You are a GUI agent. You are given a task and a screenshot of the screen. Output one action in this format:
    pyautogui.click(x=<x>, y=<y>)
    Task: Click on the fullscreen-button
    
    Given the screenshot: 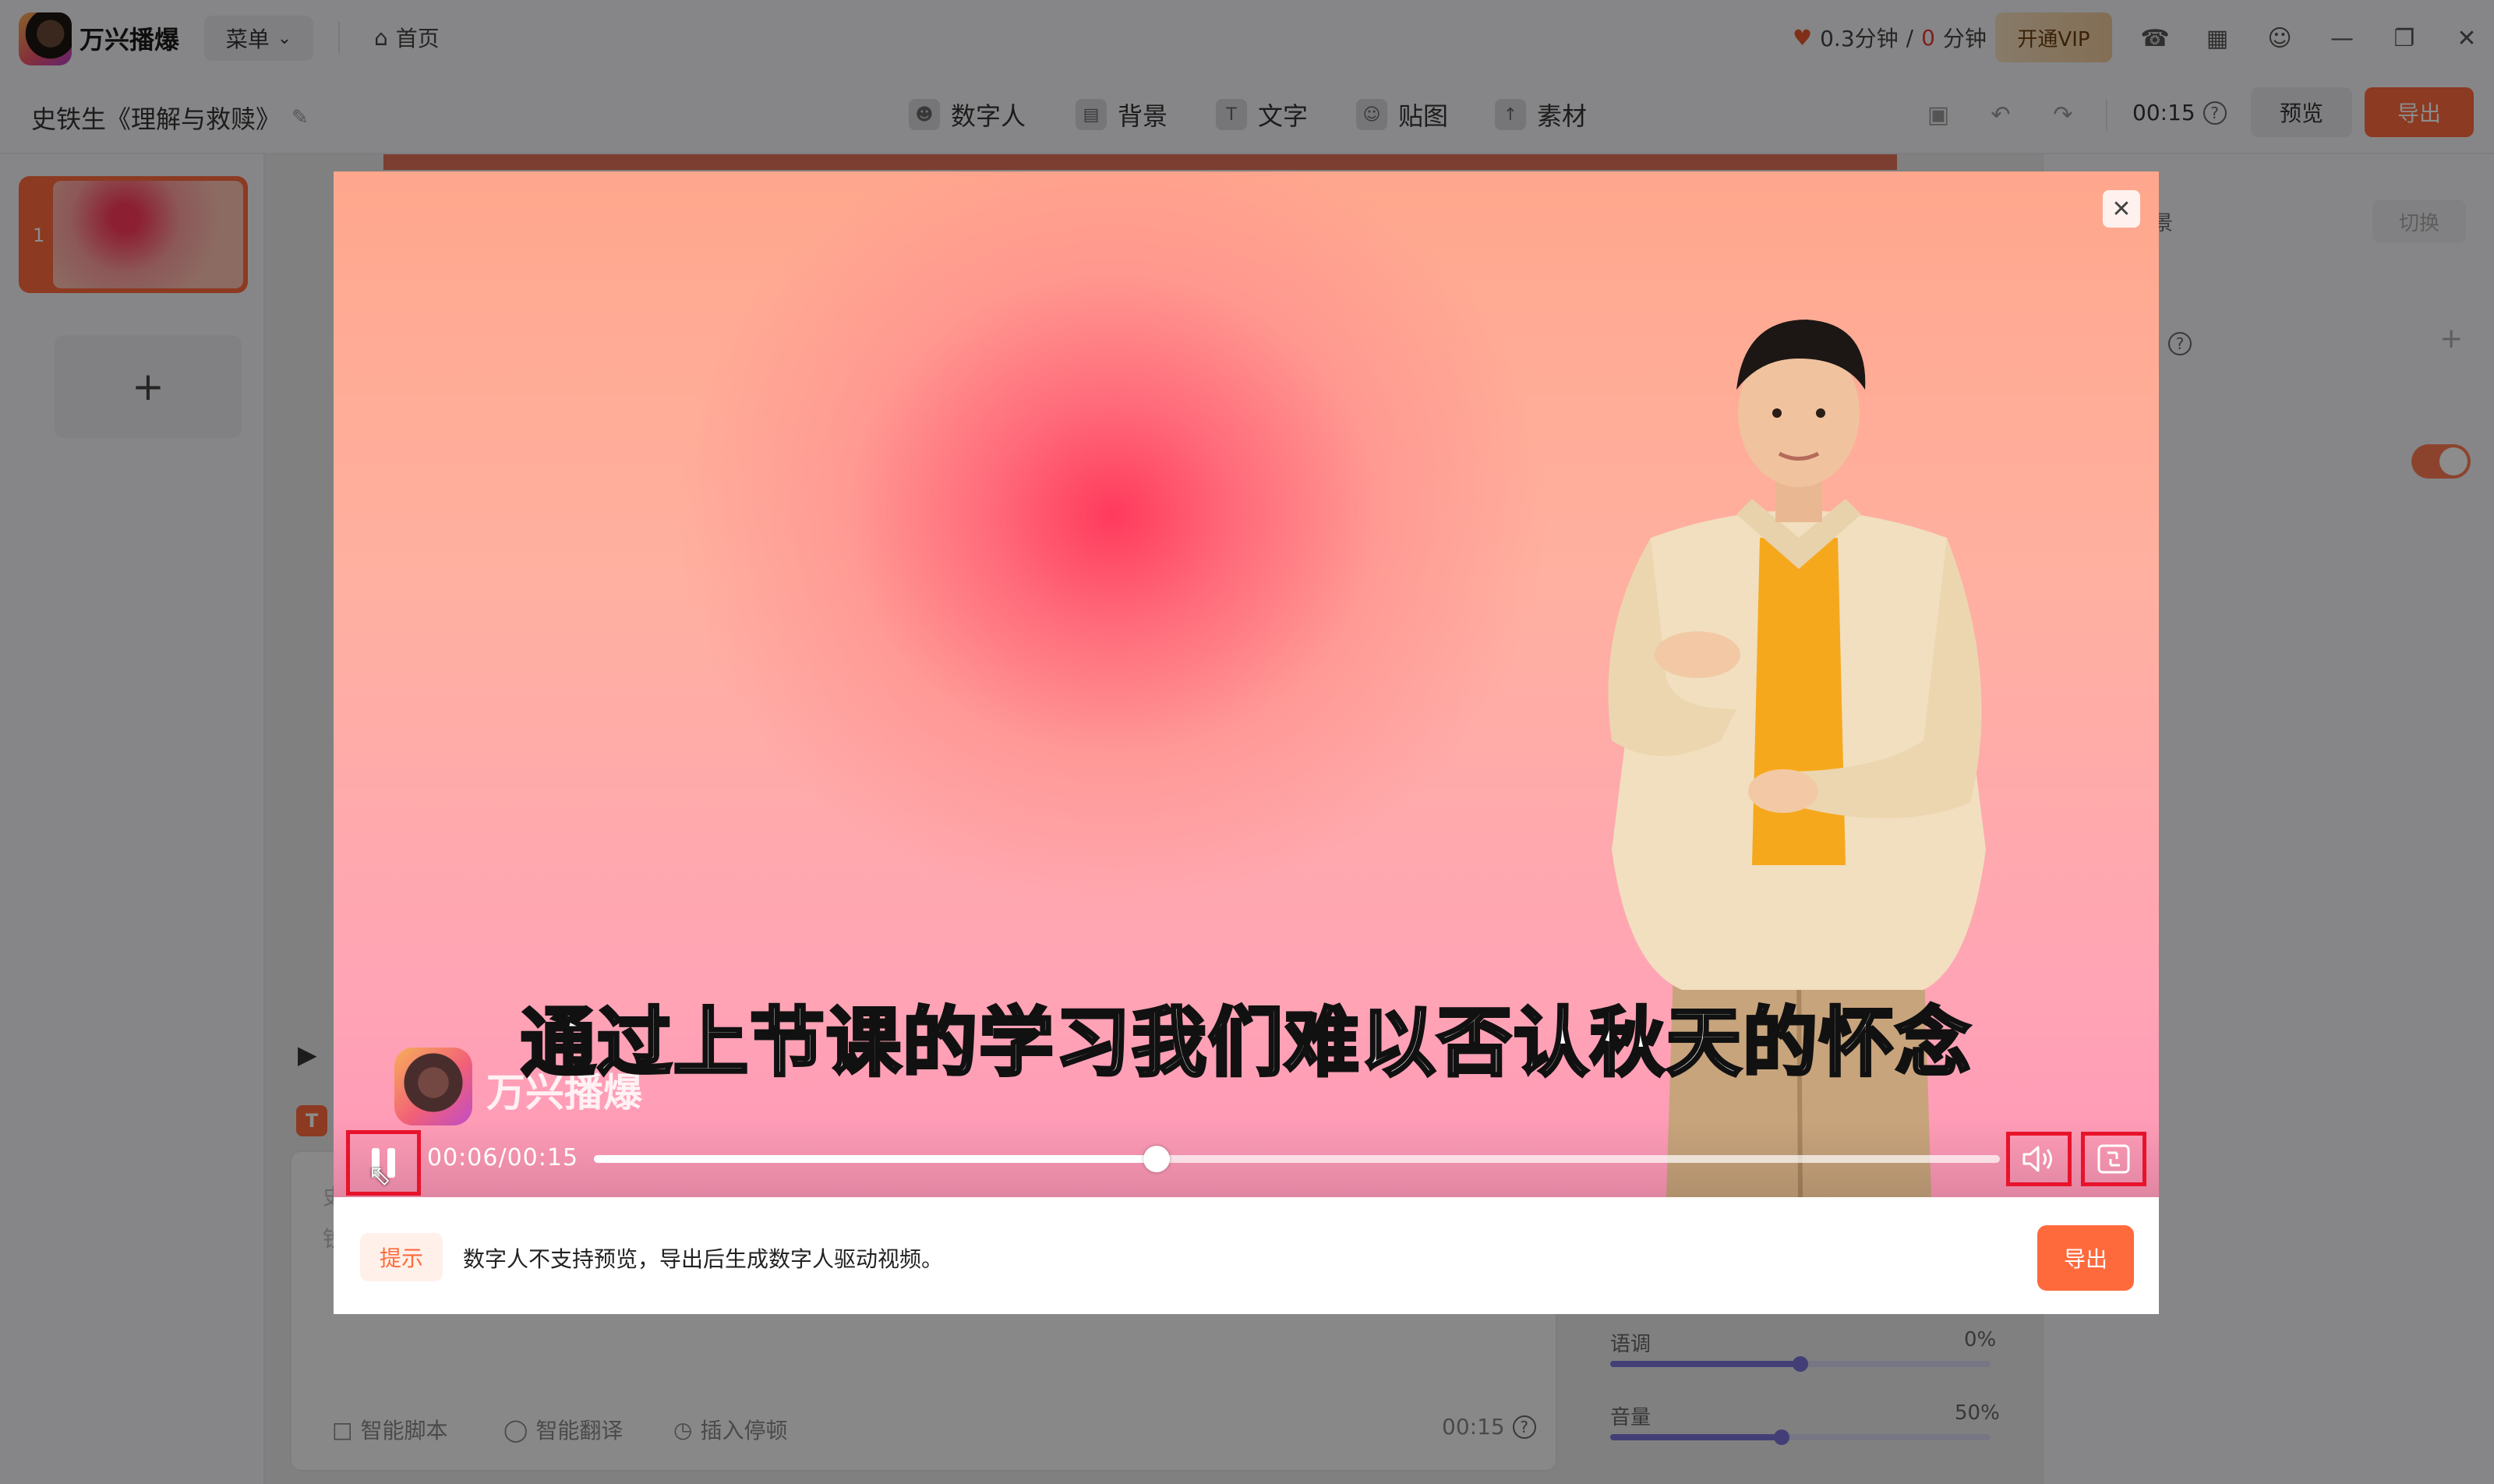 What is the action you would take?
    pyautogui.click(x=2113, y=1159)
    